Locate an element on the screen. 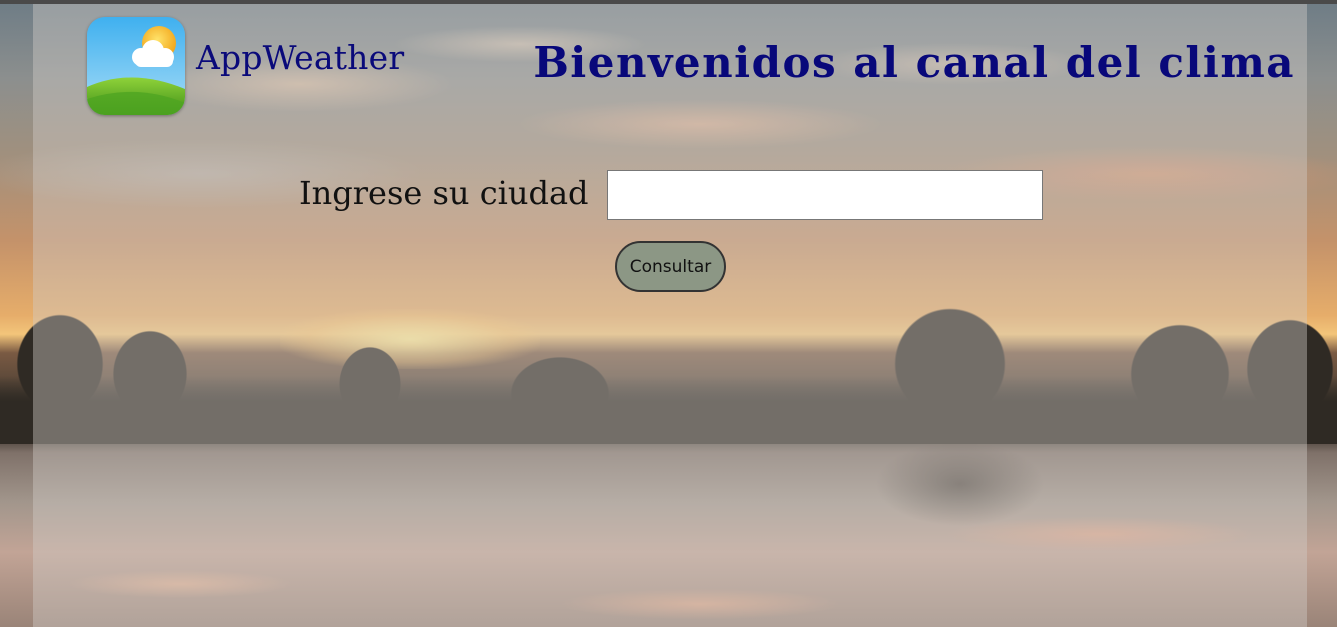 This screenshot has width=1337, height=627. city-label: Ingrese su ciudad is located at coordinates (444, 193).